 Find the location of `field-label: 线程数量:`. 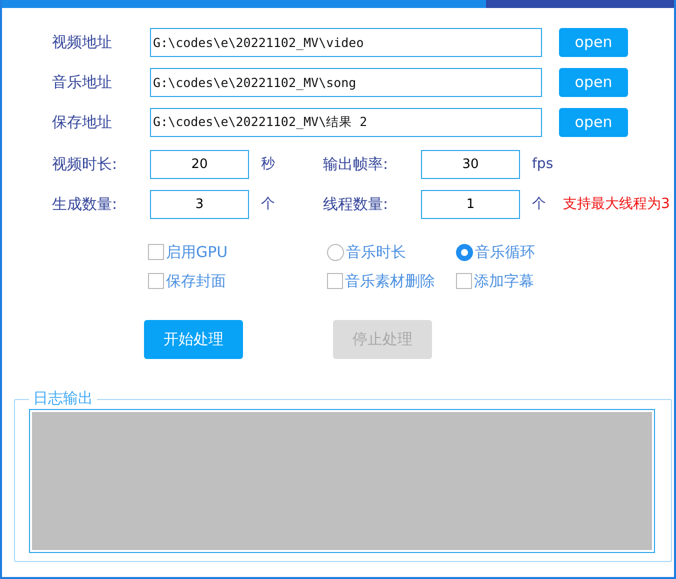

field-label: 线程数量: is located at coordinates (356, 205).